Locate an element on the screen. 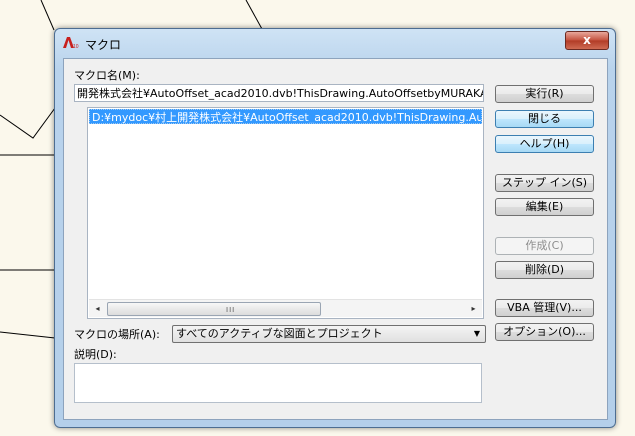 This screenshot has width=635, height=436. macro-location-select: すべてのアクティブな図面とプロジェクト ▼ is located at coordinates (329, 334).